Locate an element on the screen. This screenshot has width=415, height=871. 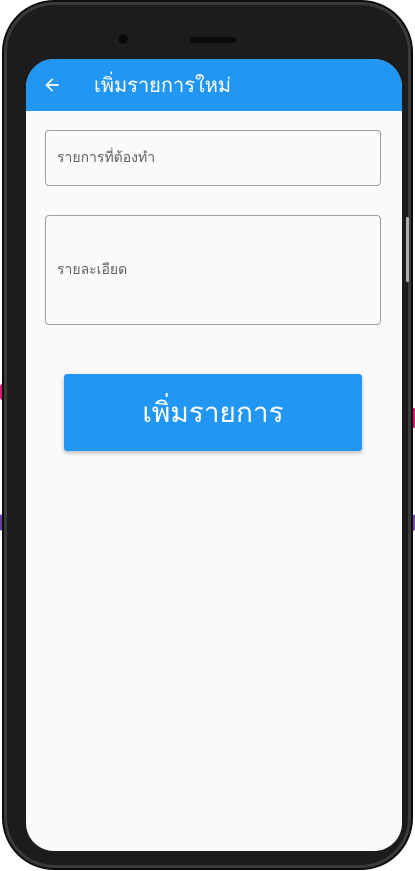
todo-detail-field is located at coordinates (213, 270).